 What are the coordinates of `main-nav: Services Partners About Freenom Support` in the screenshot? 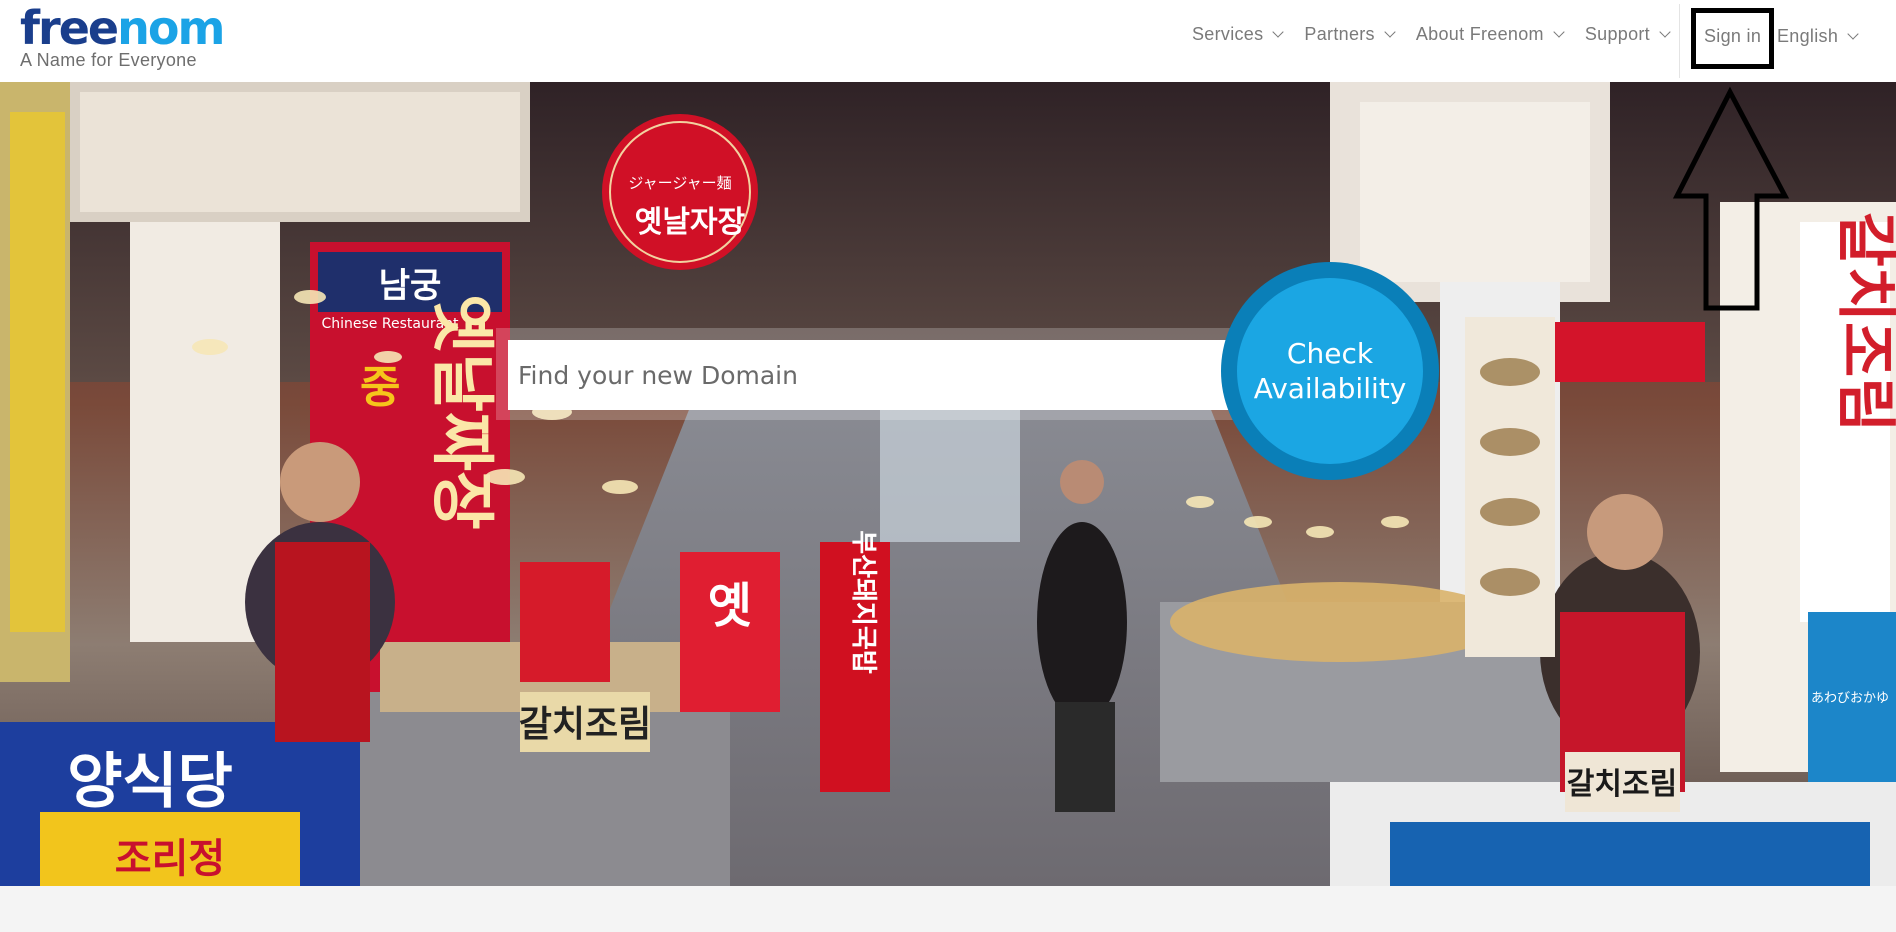 It's located at (1441, 34).